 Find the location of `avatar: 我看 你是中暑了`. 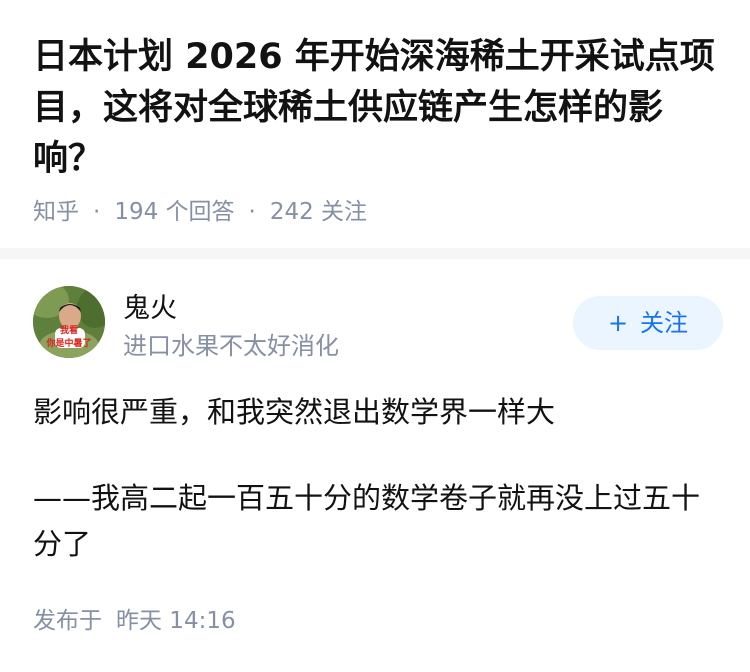

avatar: 我看 你是中暑了 is located at coordinates (69, 322).